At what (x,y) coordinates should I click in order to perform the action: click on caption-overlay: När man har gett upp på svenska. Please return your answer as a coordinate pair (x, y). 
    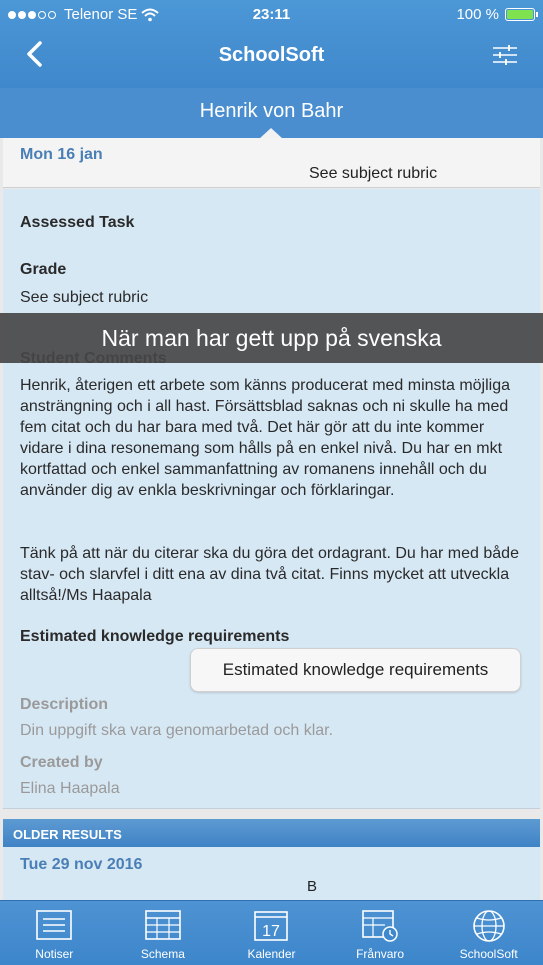
    Looking at the image, I should click on (271, 338).